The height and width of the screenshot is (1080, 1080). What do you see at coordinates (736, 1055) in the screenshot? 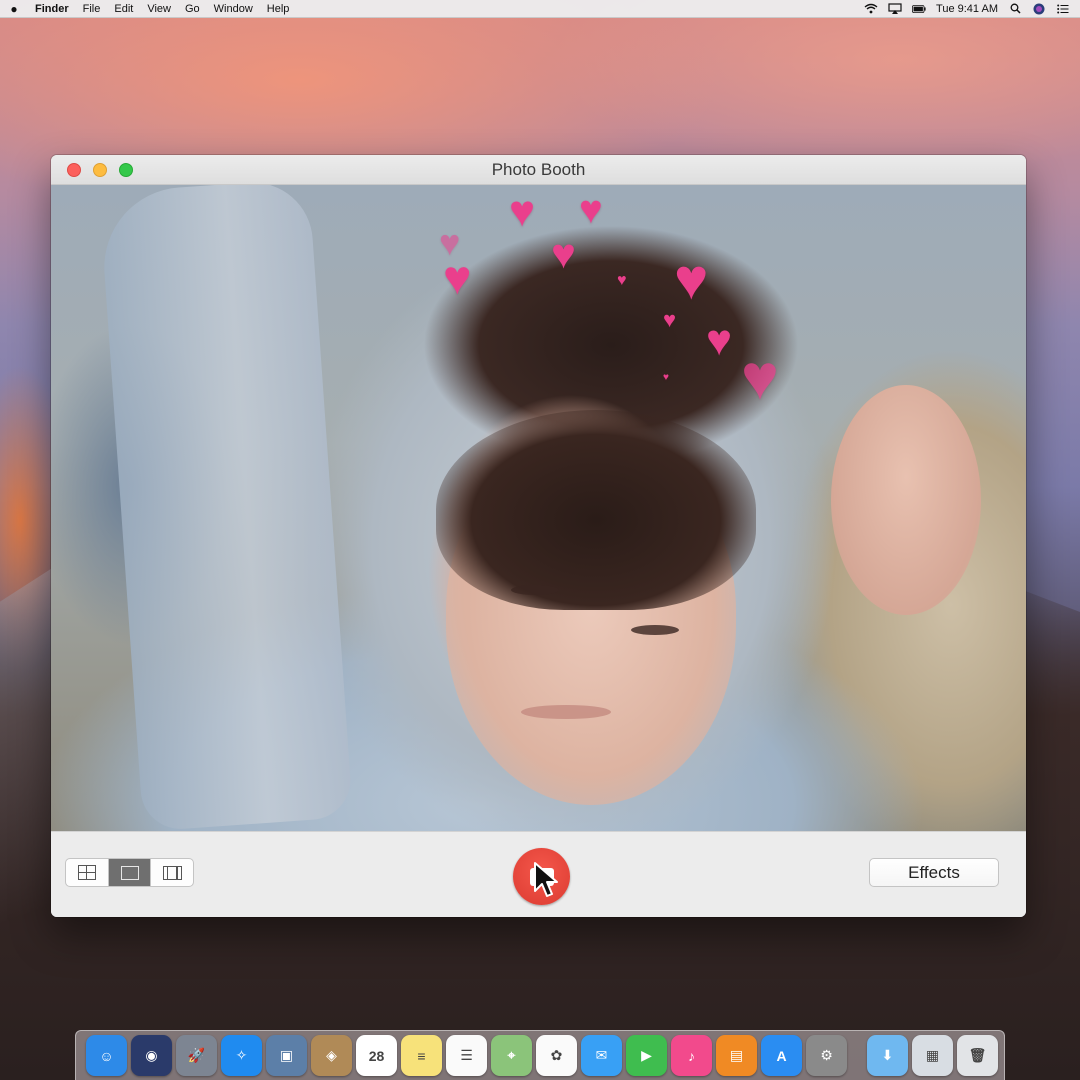
I see `dock-ibooks-icon: ▤` at bounding box center [736, 1055].